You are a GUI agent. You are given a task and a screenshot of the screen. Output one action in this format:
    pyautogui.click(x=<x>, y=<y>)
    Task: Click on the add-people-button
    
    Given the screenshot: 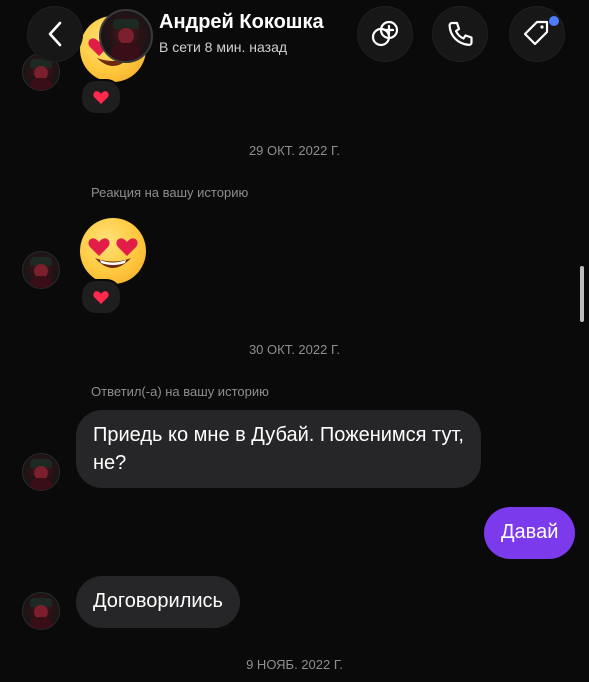 What is the action you would take?
    pyautogui.click(x=385, y=34)
    